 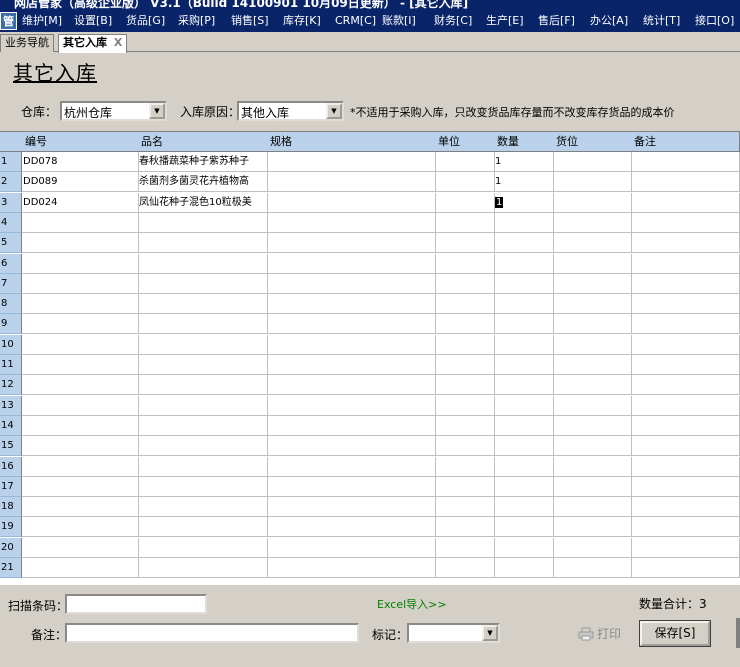 I want to click on chevron-down-icon: ▼, so click(x=157, y=111).